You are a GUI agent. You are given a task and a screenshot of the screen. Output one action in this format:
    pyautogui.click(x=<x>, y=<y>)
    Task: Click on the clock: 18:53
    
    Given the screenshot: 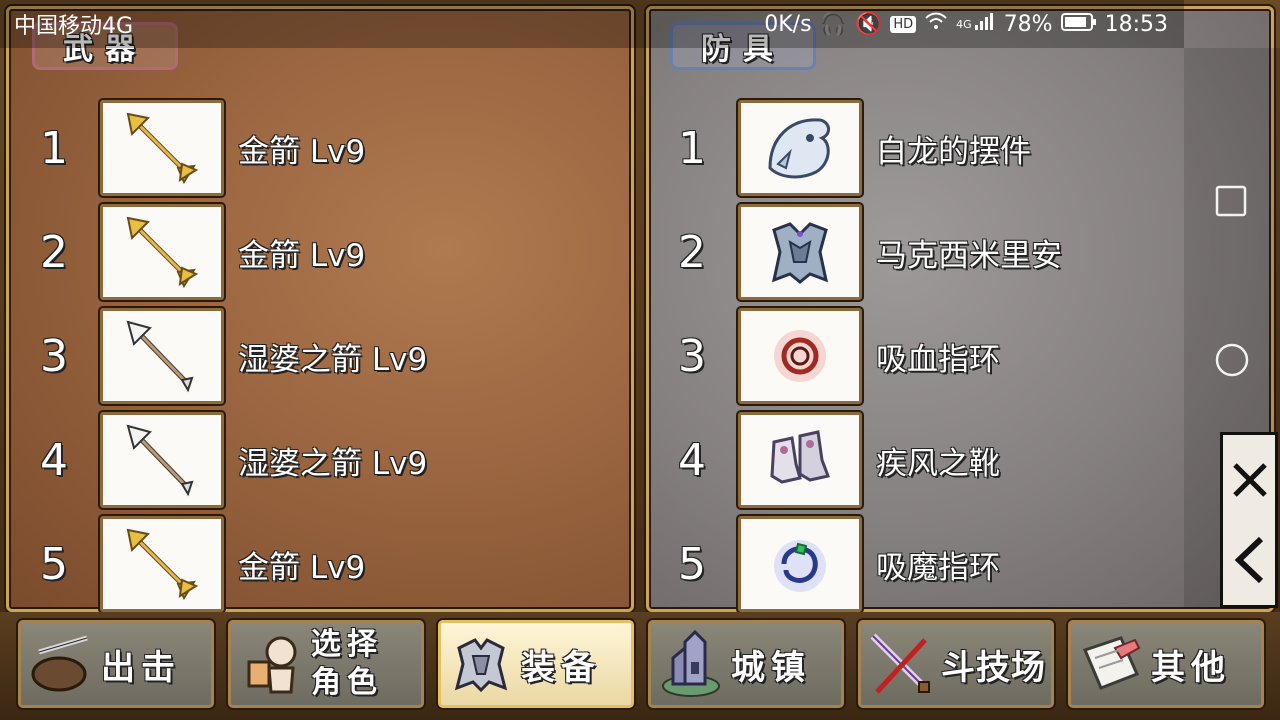 What is the action you would take?
    pyautogui.click(x=1136, y=24)
    